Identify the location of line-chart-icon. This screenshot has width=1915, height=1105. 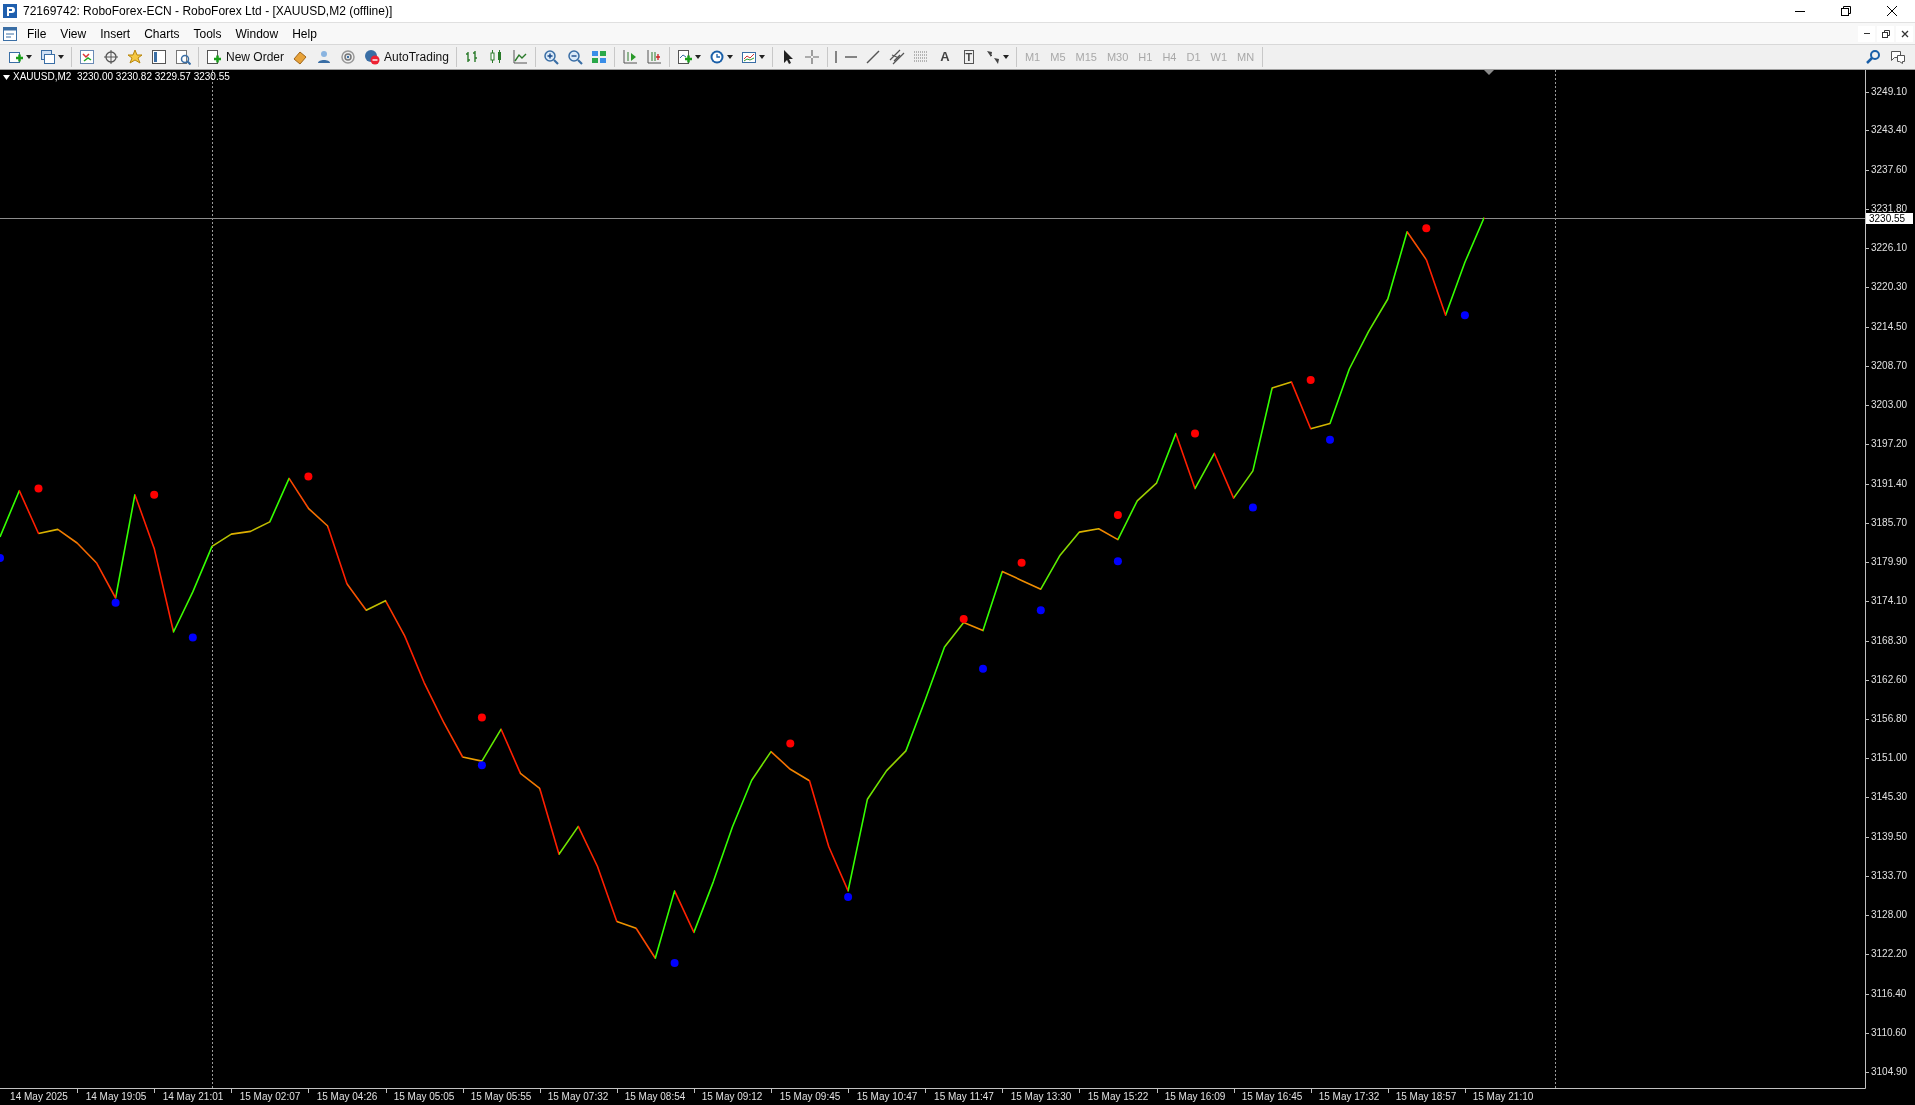
(519, 57).